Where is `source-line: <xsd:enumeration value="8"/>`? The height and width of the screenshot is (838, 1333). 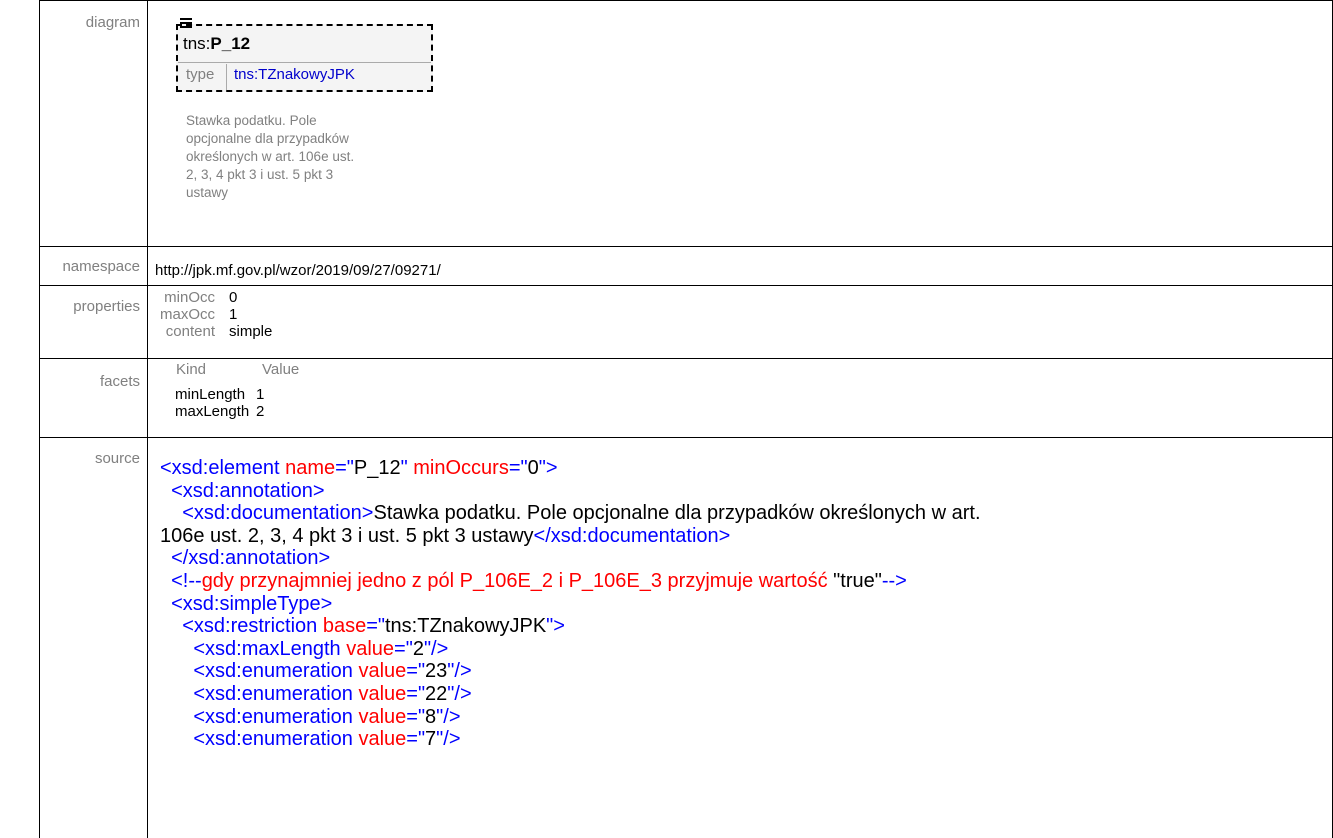 source-line: <xsd:enumeration value="8"/> is located at coordinates (742, 717).